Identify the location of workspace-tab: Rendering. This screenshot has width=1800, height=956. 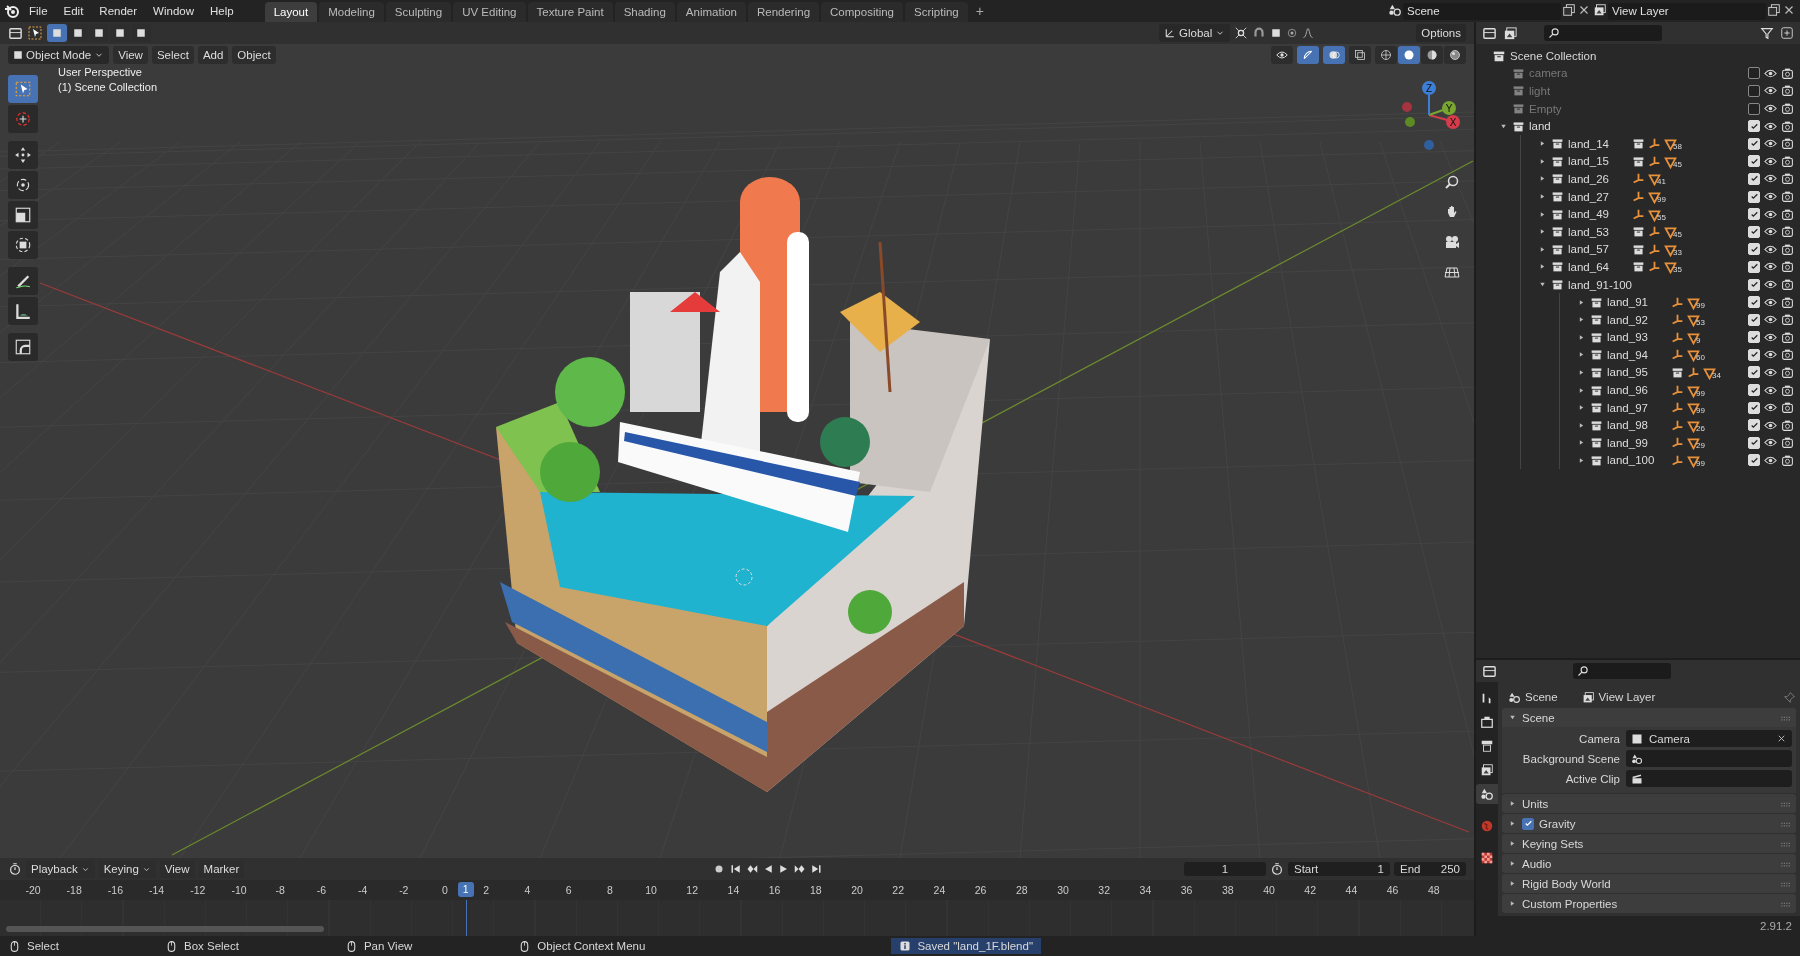
(784, 12).